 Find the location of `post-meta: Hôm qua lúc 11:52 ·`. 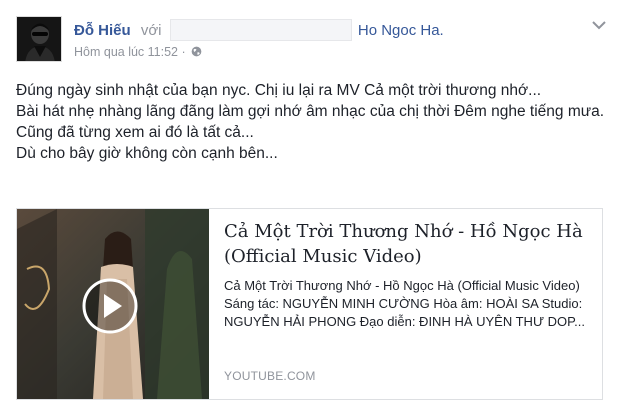

post-meta: Hôm qua lúc 11:52 · is located at coordinates (138, 52).